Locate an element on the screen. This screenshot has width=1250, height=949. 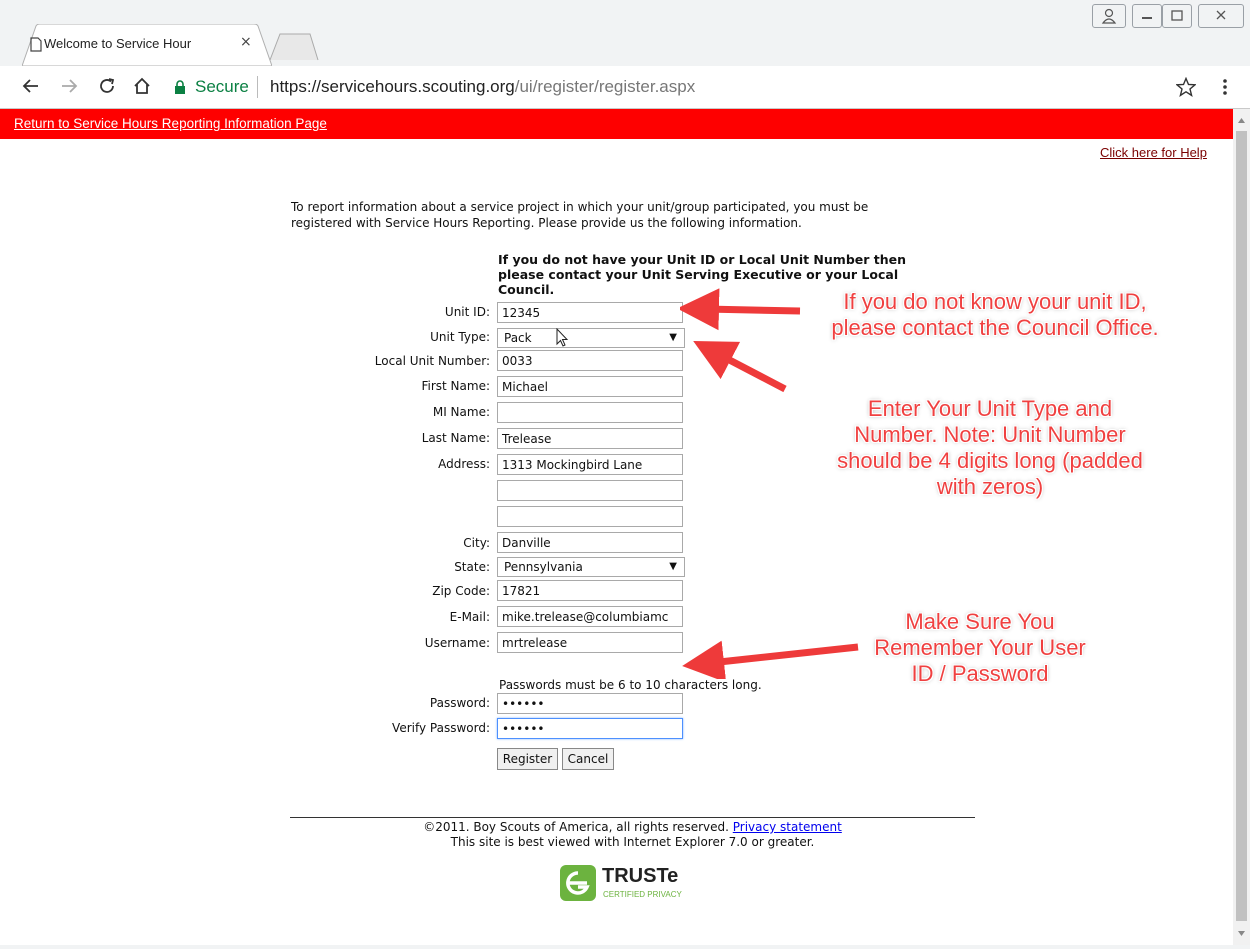
state-label: State: is located at coordinates (472, 567).